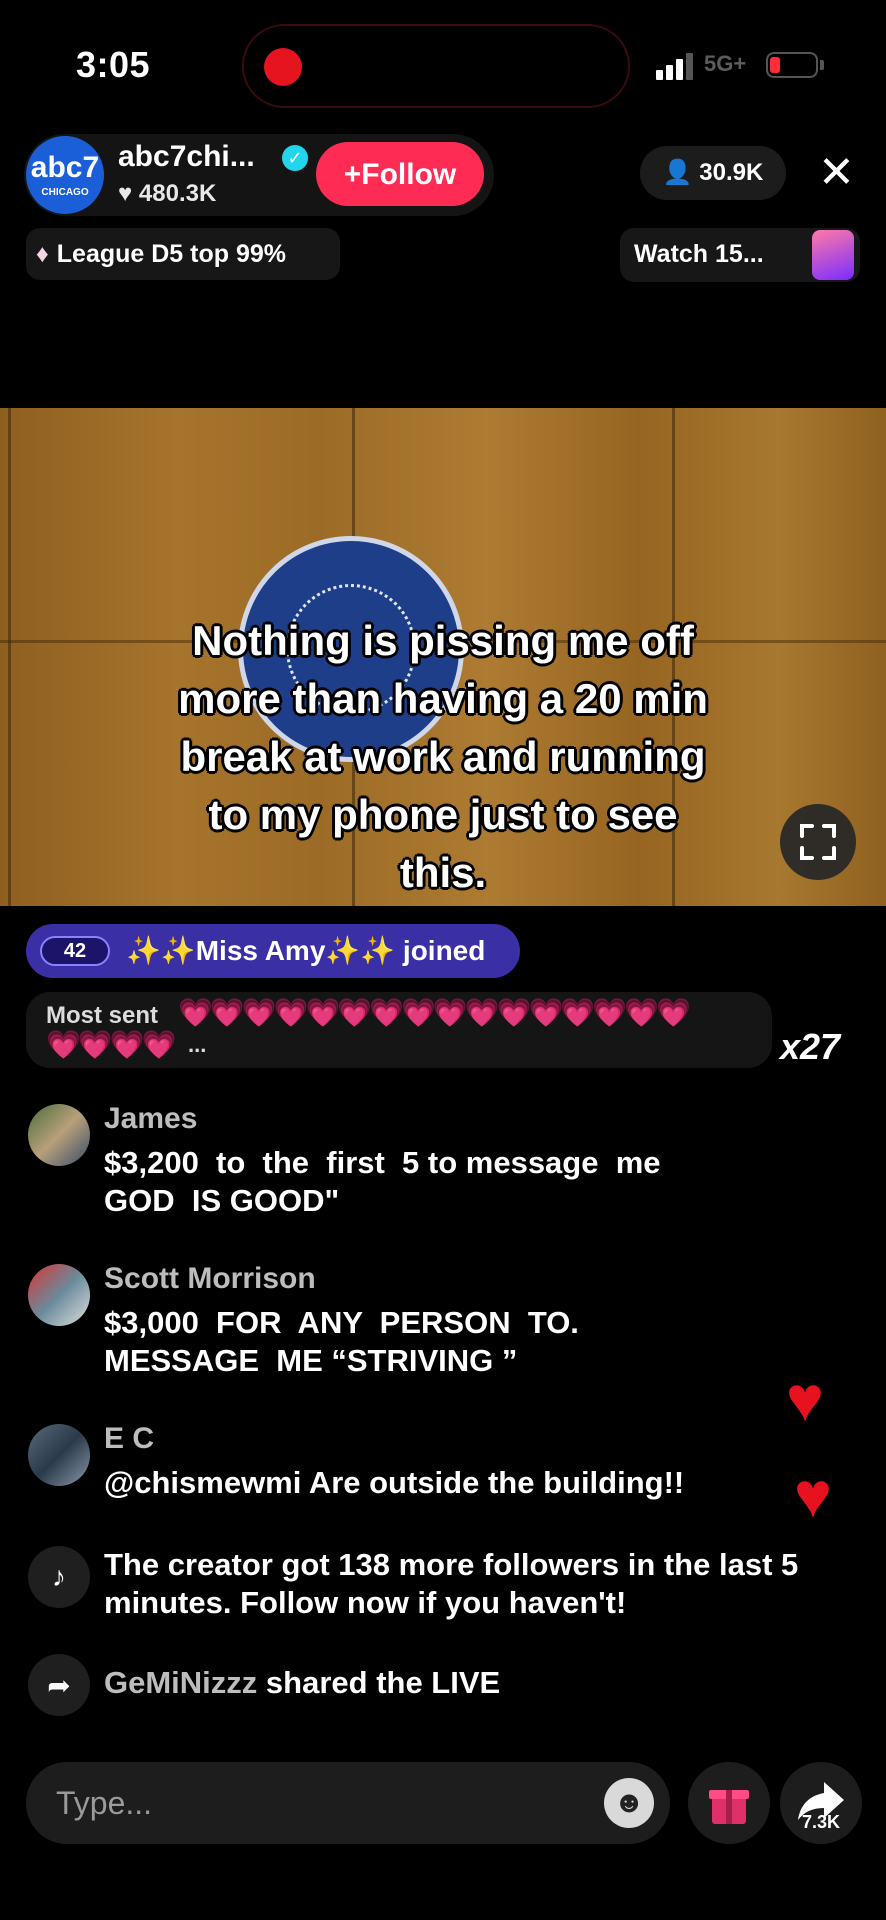 This screenshot has height=1920, width=886. I want to click on battery-tip, so click(822, 65).